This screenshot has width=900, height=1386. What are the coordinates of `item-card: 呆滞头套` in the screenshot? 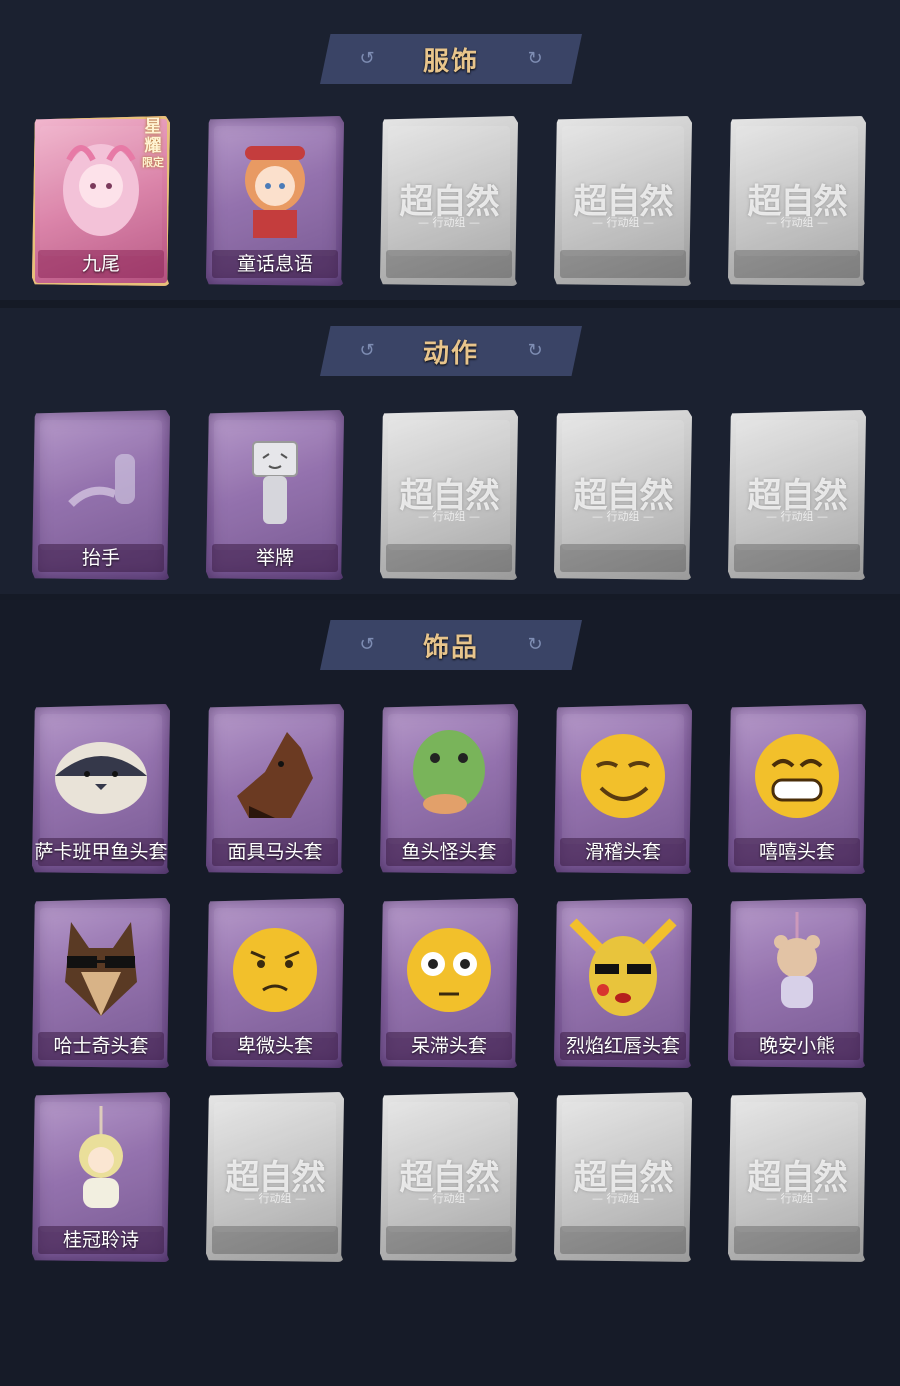 It's located at (449, 983).